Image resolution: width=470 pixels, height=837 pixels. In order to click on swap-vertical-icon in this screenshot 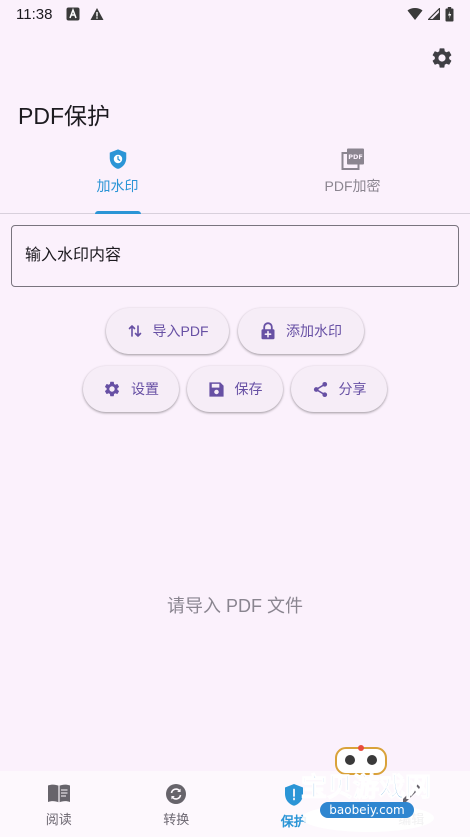, I will do `click(134, 331)`.